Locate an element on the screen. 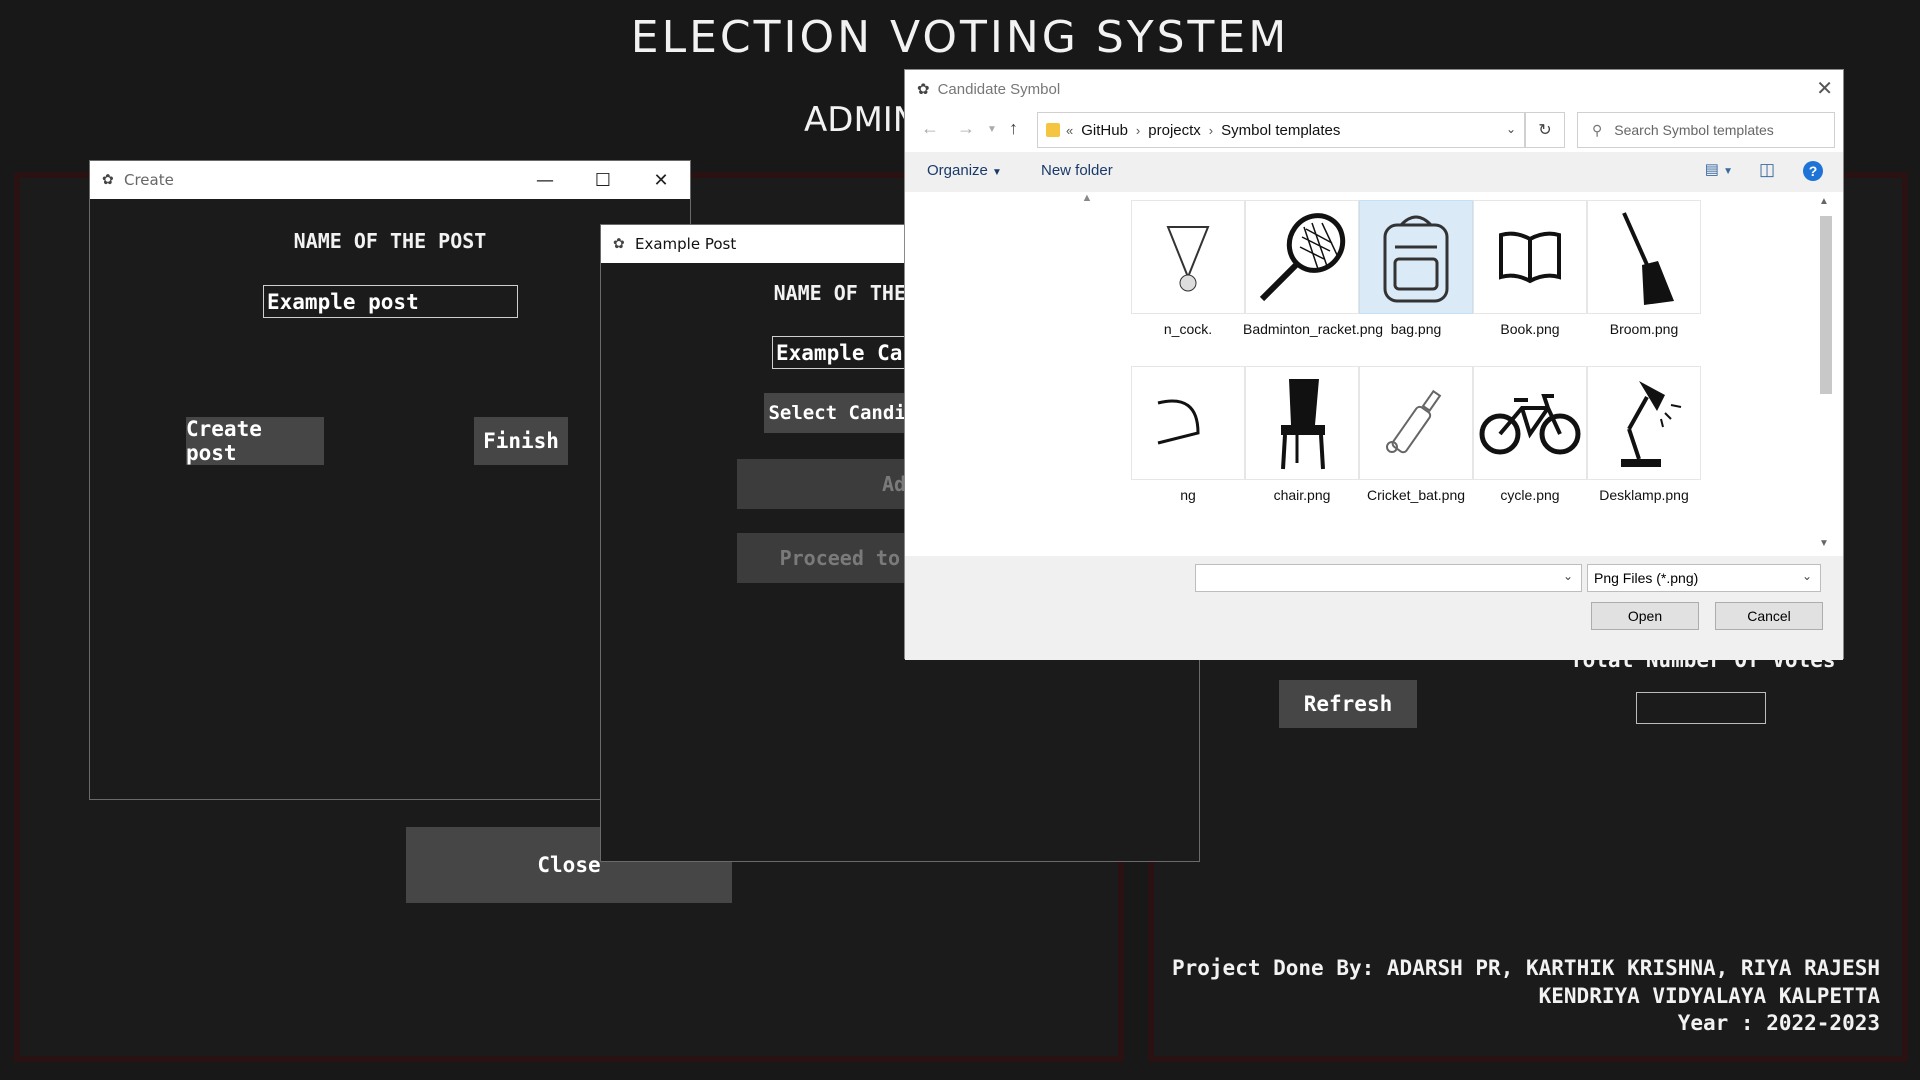 The image size is (1920, 1080). refresh-icon: ↻ is located at coordinates (1545, 130).